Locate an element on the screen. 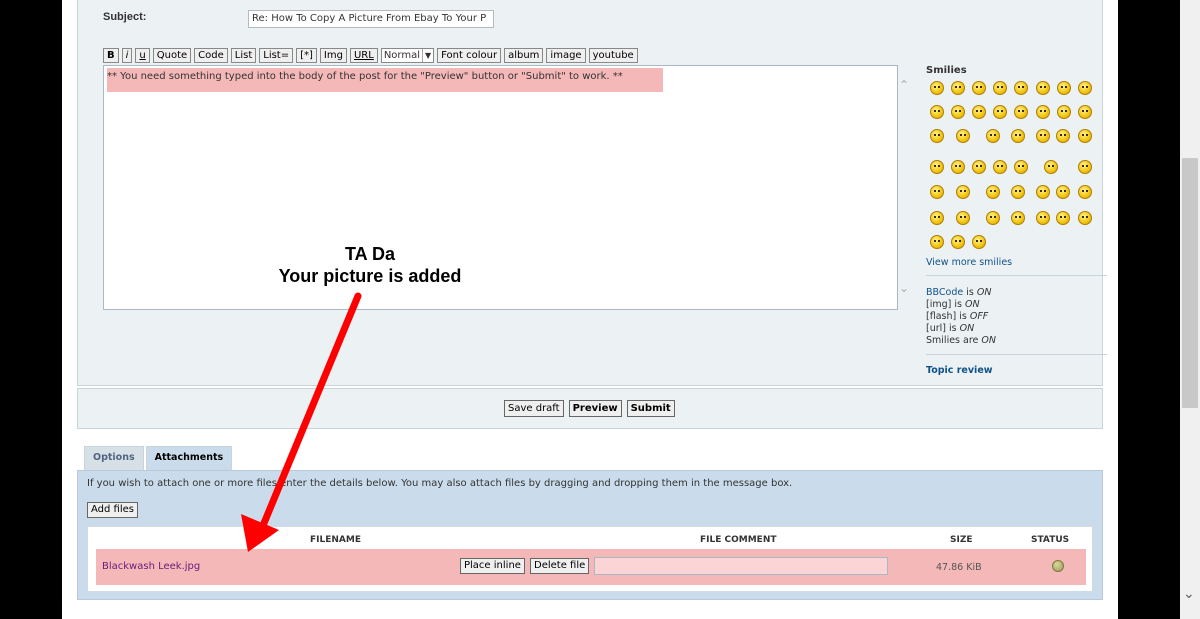 Image resolution: width=1200 pixels, height=619 pixels. bbcode-link: BBCode is located at coordinates (944, 292).